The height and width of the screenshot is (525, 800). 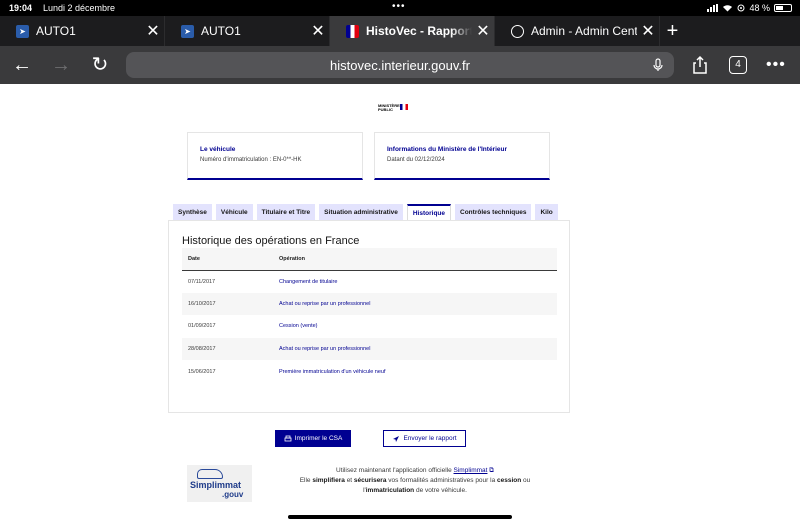 I want to click on card-heading: Le véhicule, so click(x=218, y=149).